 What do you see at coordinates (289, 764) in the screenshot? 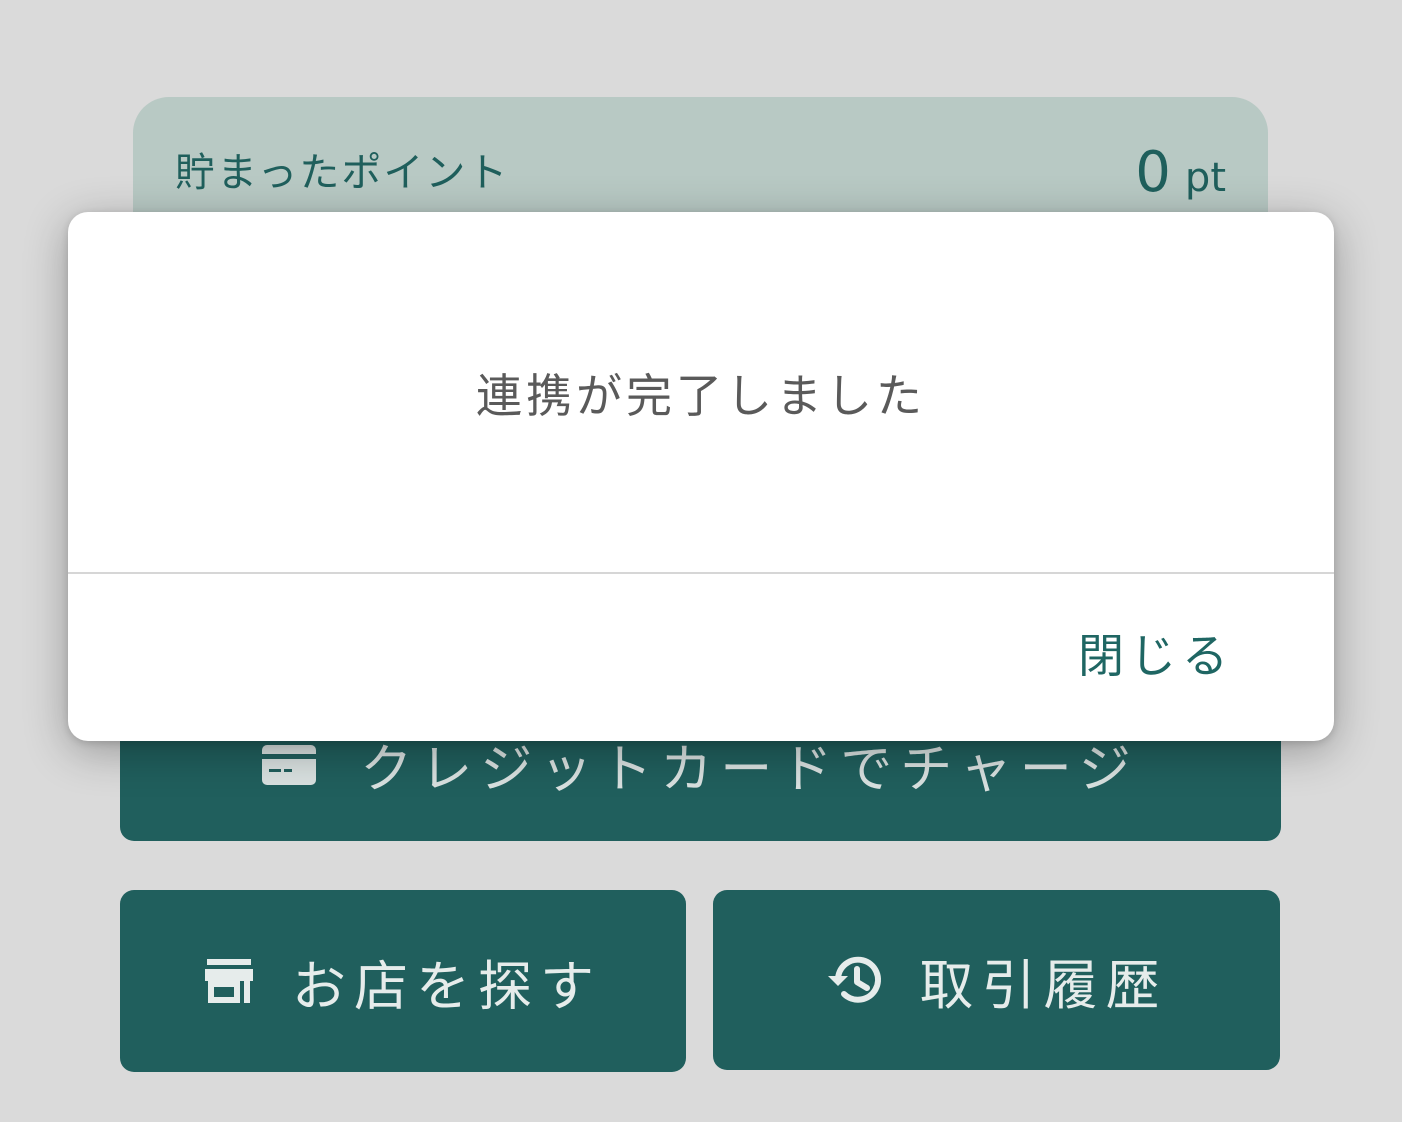
I see `credit-card-icon` at bounding box center [289, 764].